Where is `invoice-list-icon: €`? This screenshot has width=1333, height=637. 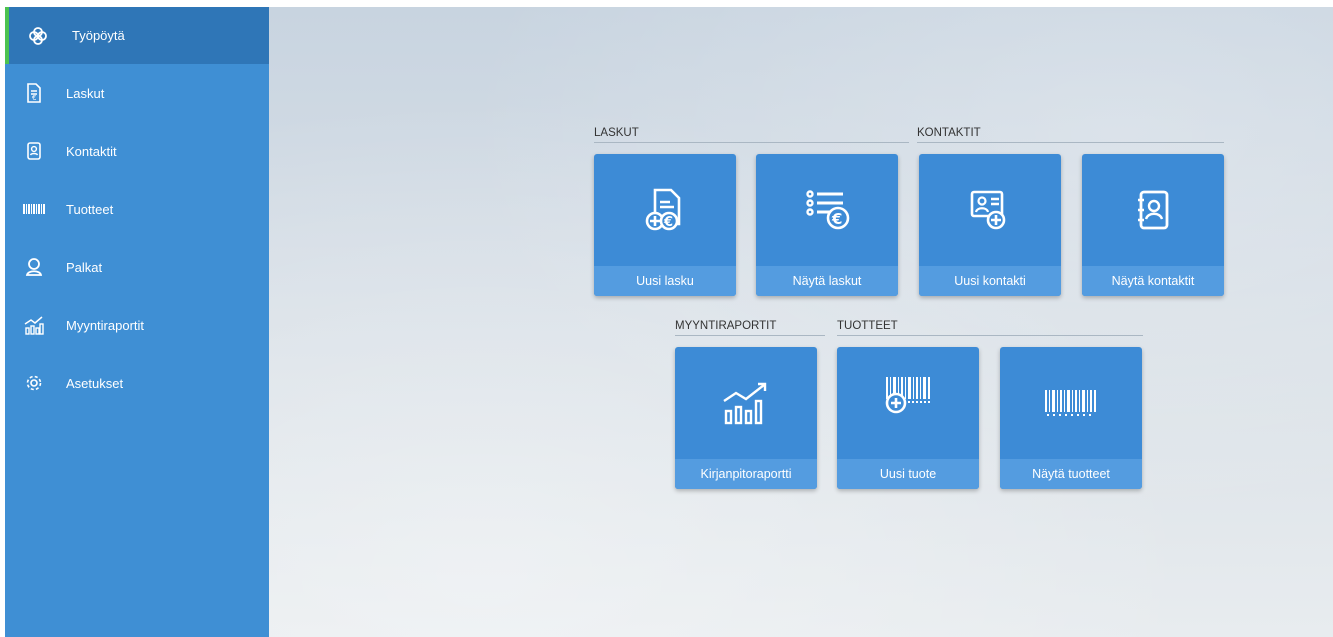 invoice-list-icon: € is located at coordinates (827, 210).